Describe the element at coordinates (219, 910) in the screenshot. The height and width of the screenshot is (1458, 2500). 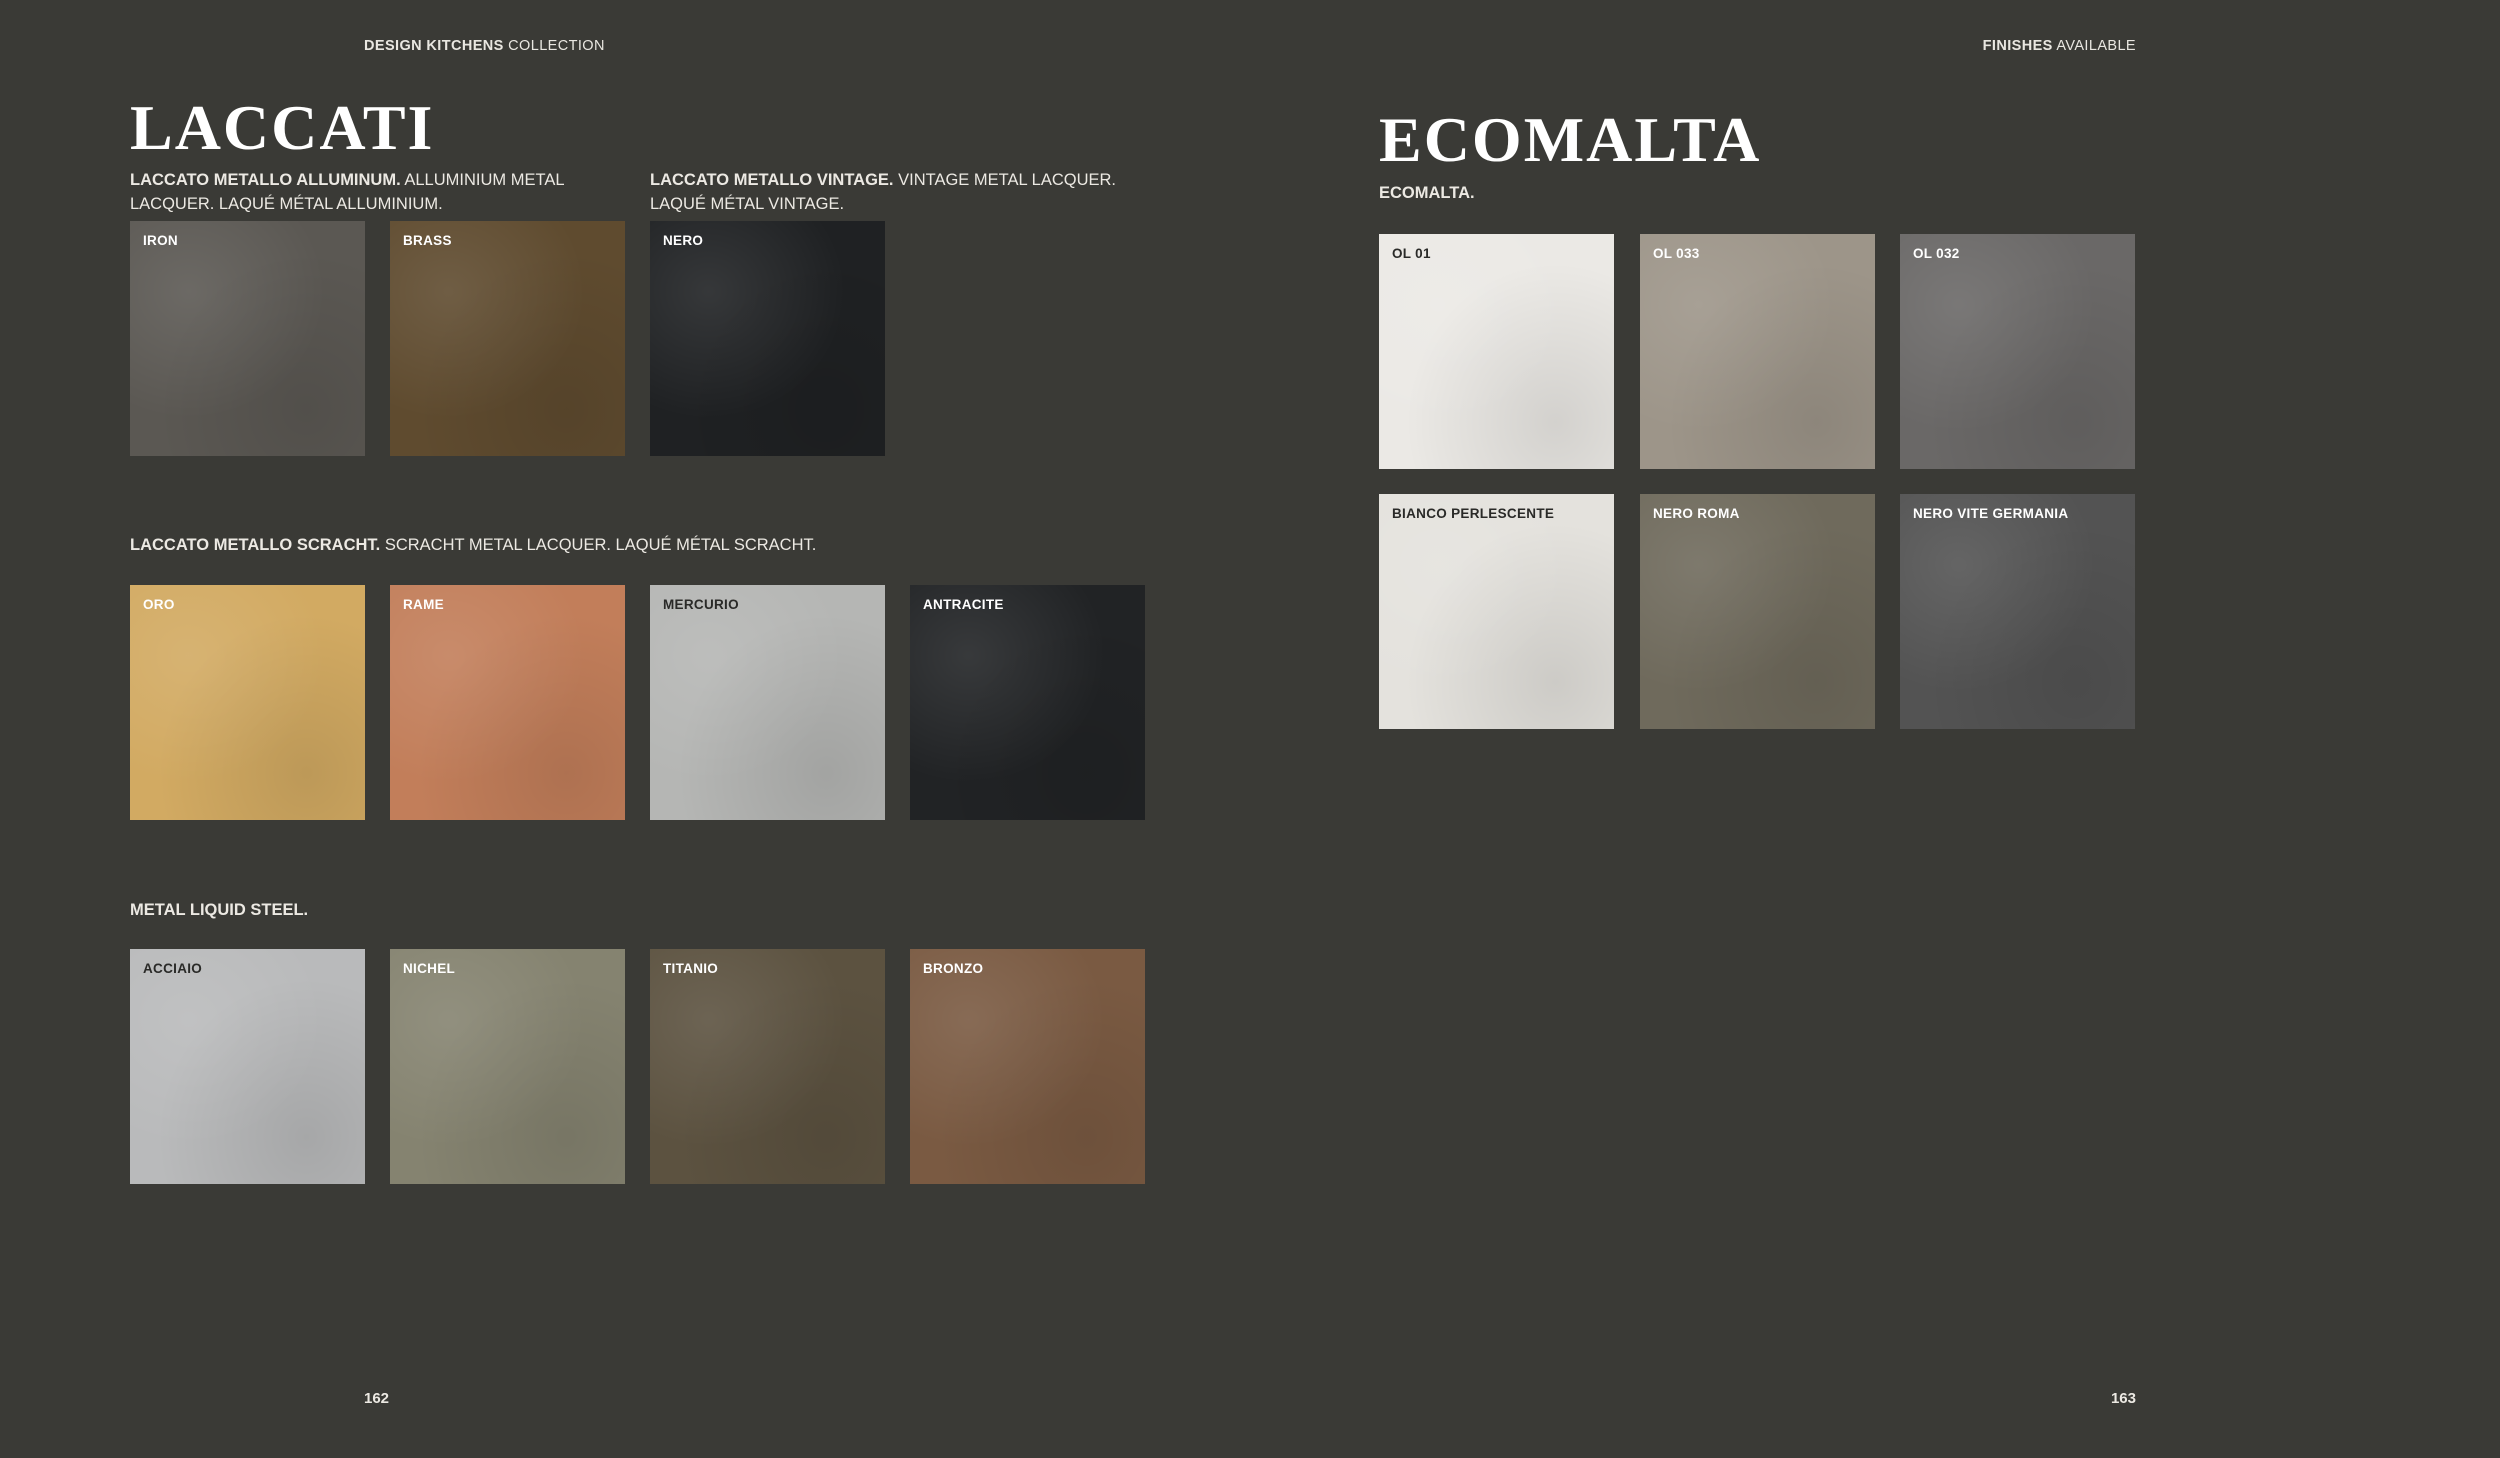
I see `metal-liquid-steel-bold: METAL LIQUID STEEL.` at that location.